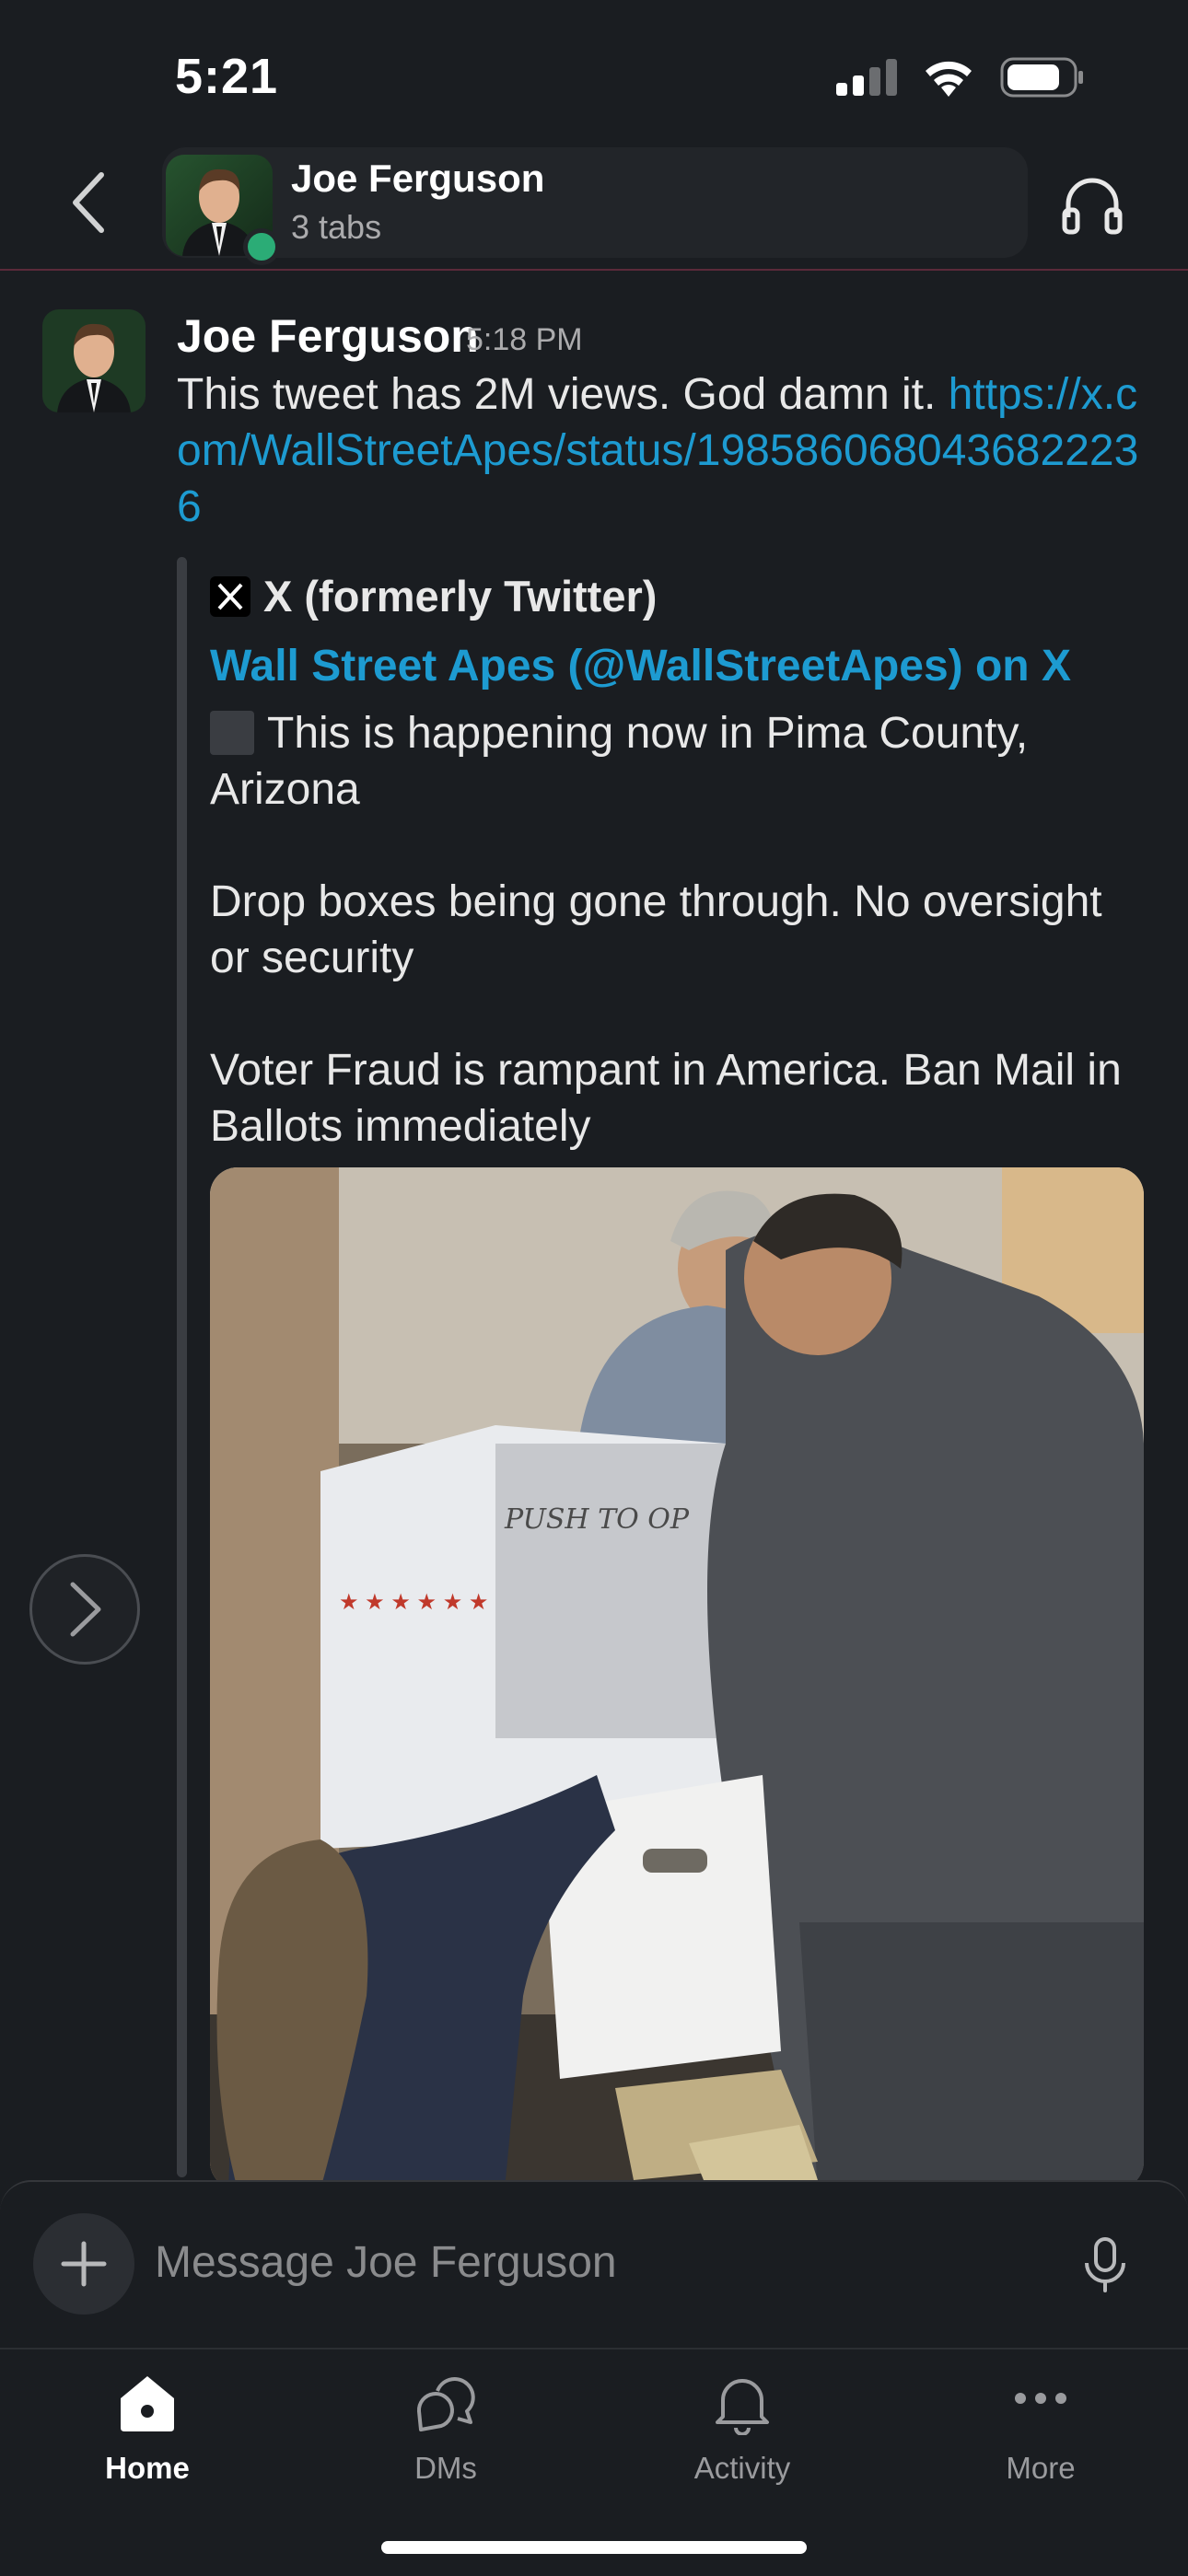  I want to click on next-button, so click(84, 1609).